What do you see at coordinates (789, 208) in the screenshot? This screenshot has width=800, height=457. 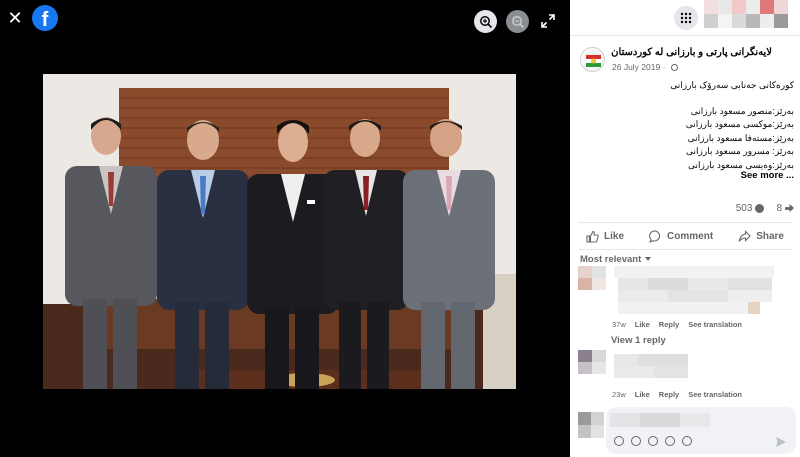 I see `share-count-icon` at bounding box center [789, 208].